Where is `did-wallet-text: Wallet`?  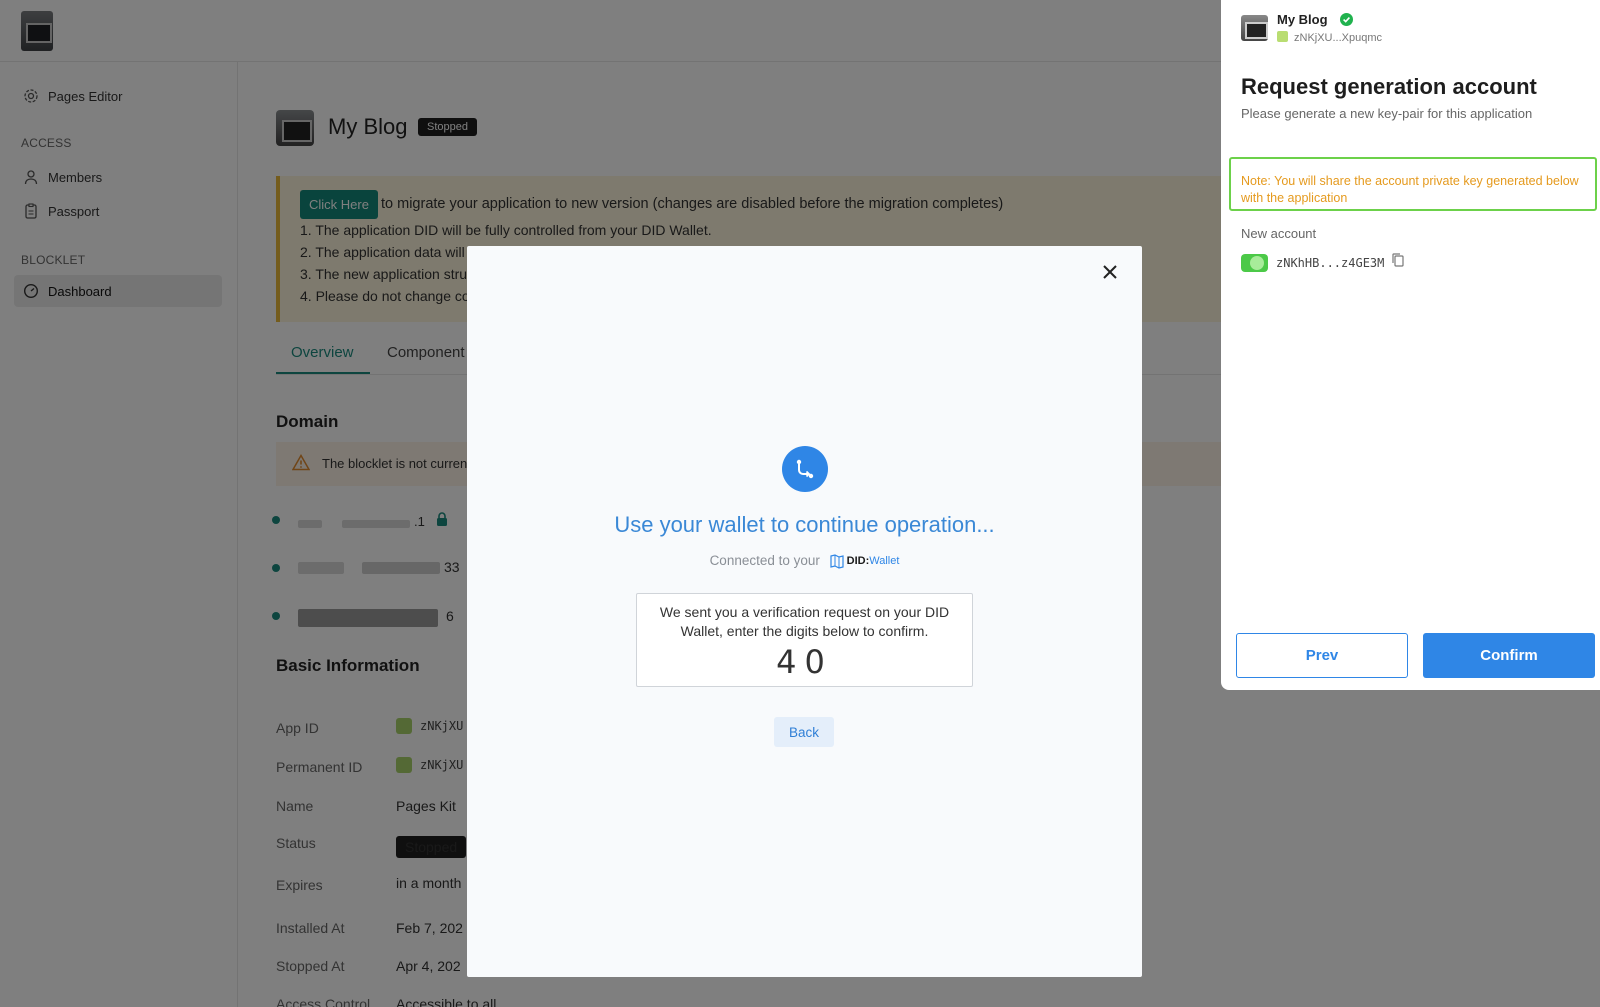
did-wallet-text: Wallet is located at coordinates (884, 561).